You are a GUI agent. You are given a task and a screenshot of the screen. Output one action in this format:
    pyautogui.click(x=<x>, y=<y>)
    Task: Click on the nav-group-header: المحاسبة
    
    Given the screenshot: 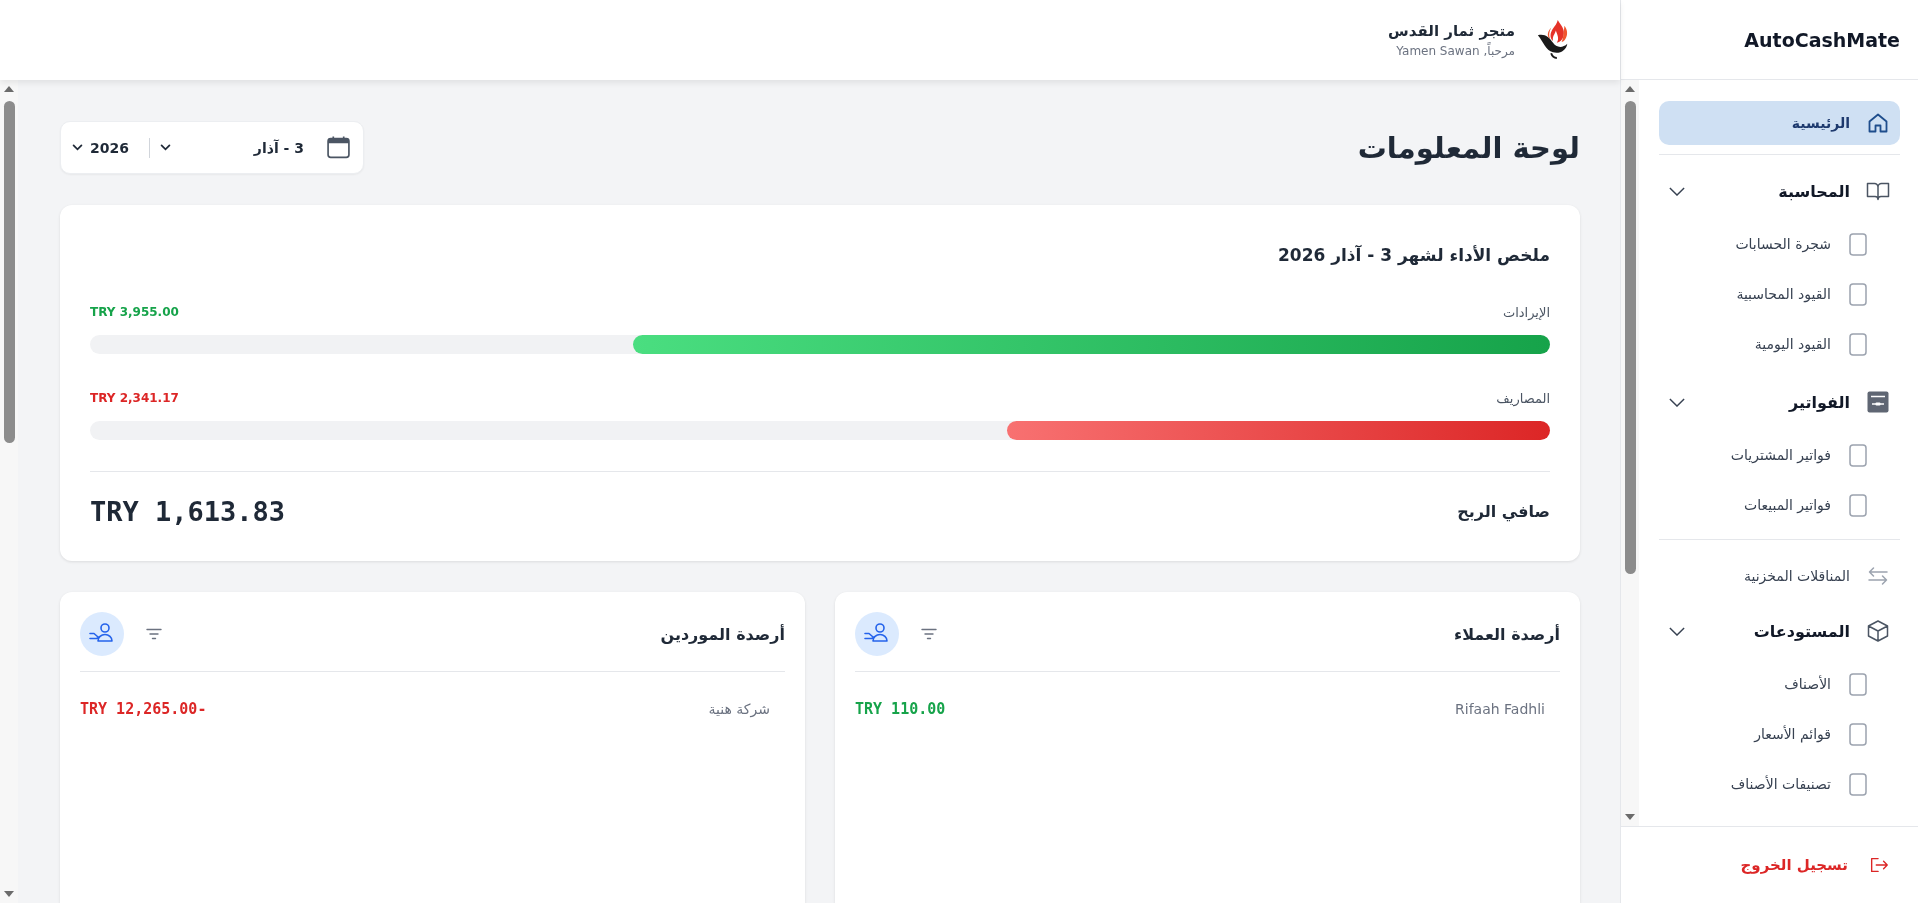 What is the action you would take?
    pyautogui.click(x=1779, y=191)
    